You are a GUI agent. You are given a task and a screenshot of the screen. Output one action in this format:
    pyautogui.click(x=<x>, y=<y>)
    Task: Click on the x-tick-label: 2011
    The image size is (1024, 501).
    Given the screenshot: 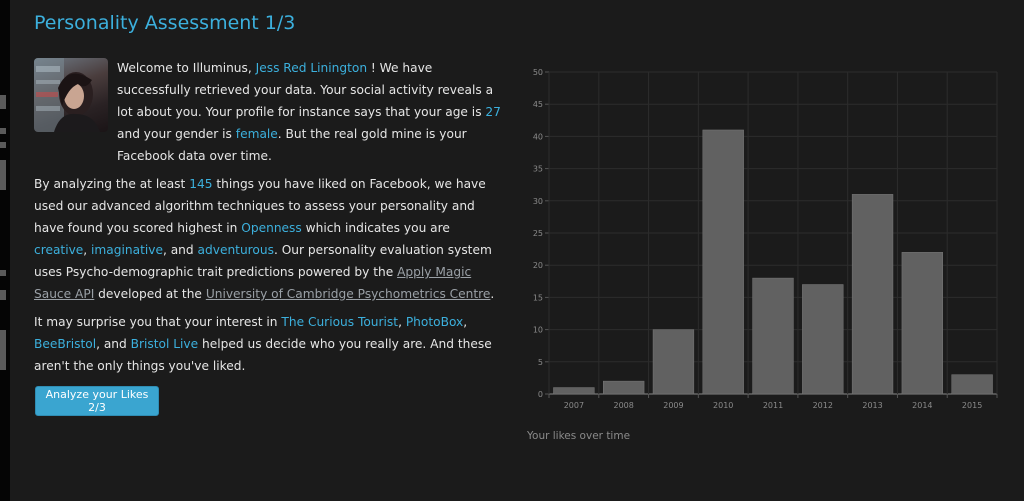 What is the action you would take?
    pyautogui.click(x=773, y=405)
    